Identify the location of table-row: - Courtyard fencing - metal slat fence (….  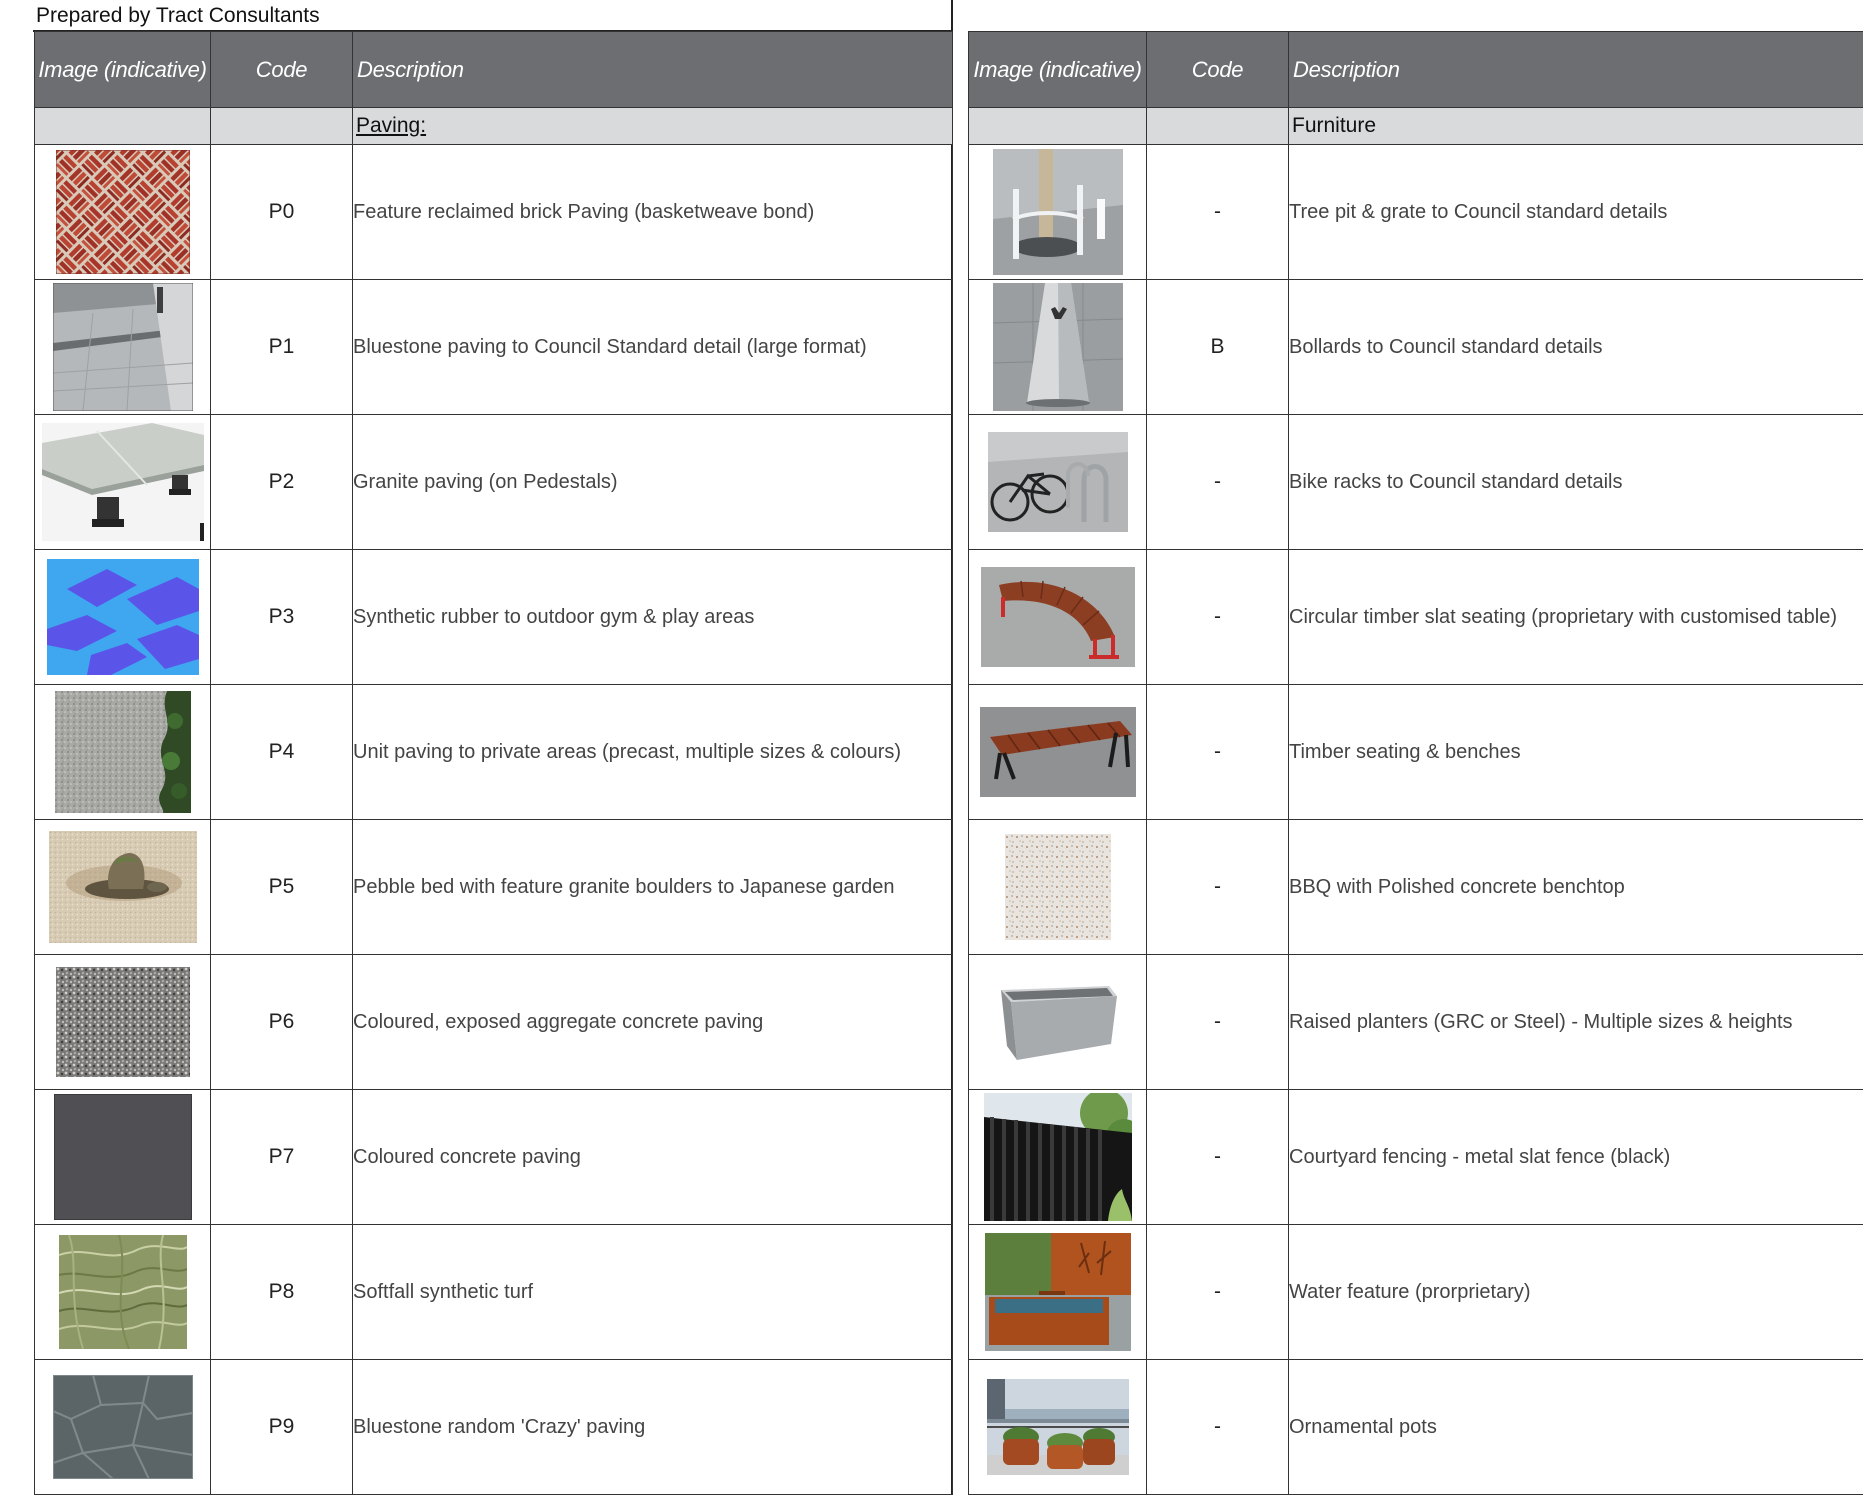
(1415, 1157).